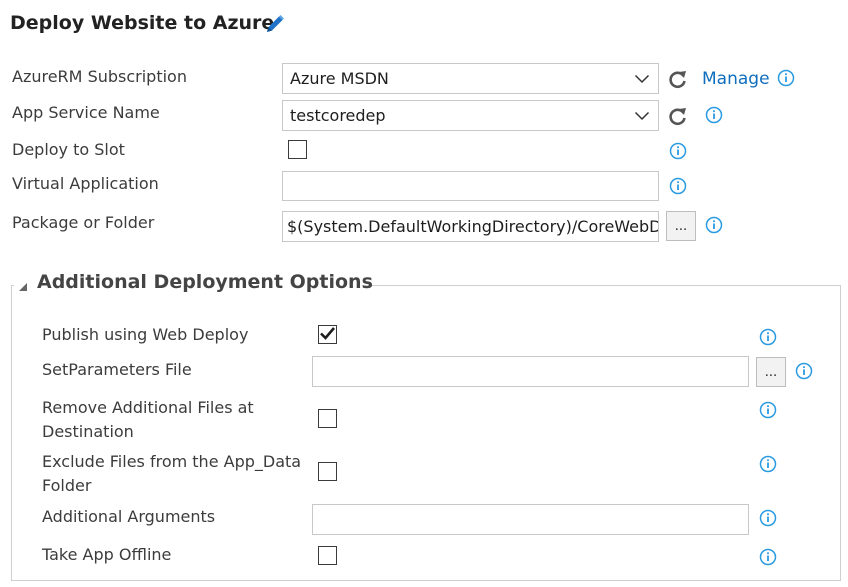 The image size is (848, 587). I want to click on setparameters-file-label: SetParameters File, so click(117, 369).